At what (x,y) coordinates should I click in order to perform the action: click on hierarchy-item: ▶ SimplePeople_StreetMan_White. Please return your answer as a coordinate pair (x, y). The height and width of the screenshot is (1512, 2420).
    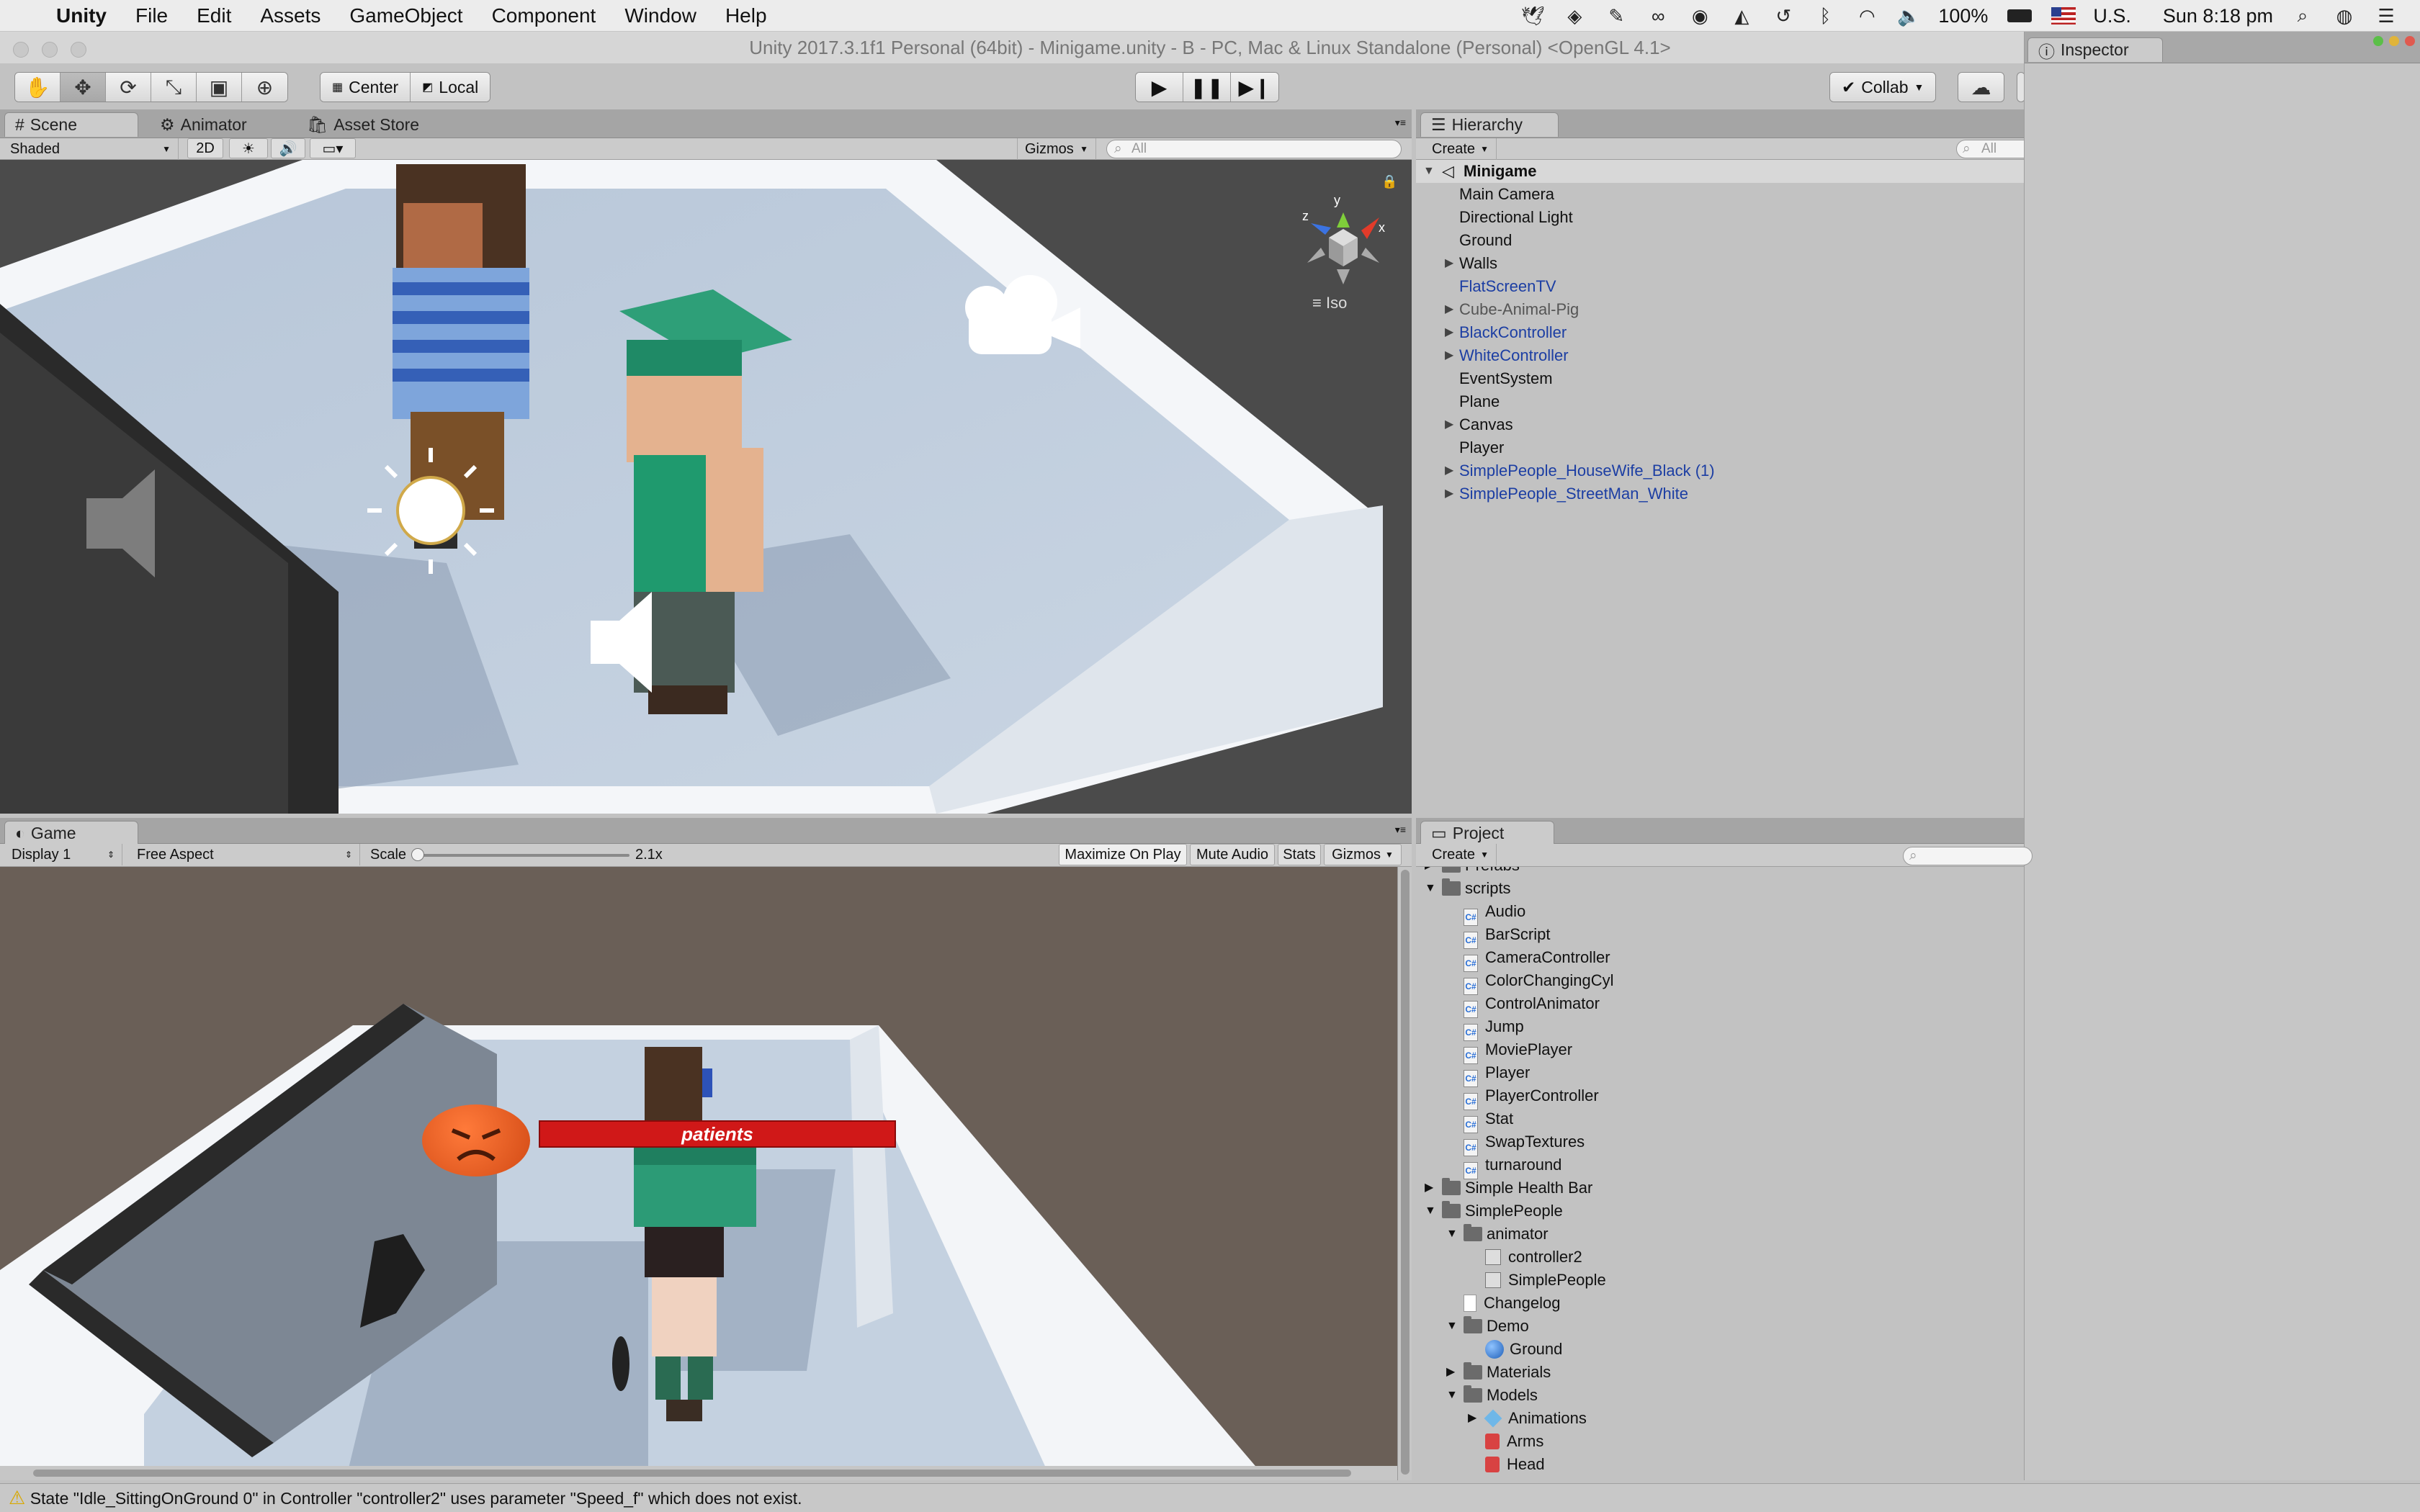
    Looking at the image, I should click on (1720, 493).